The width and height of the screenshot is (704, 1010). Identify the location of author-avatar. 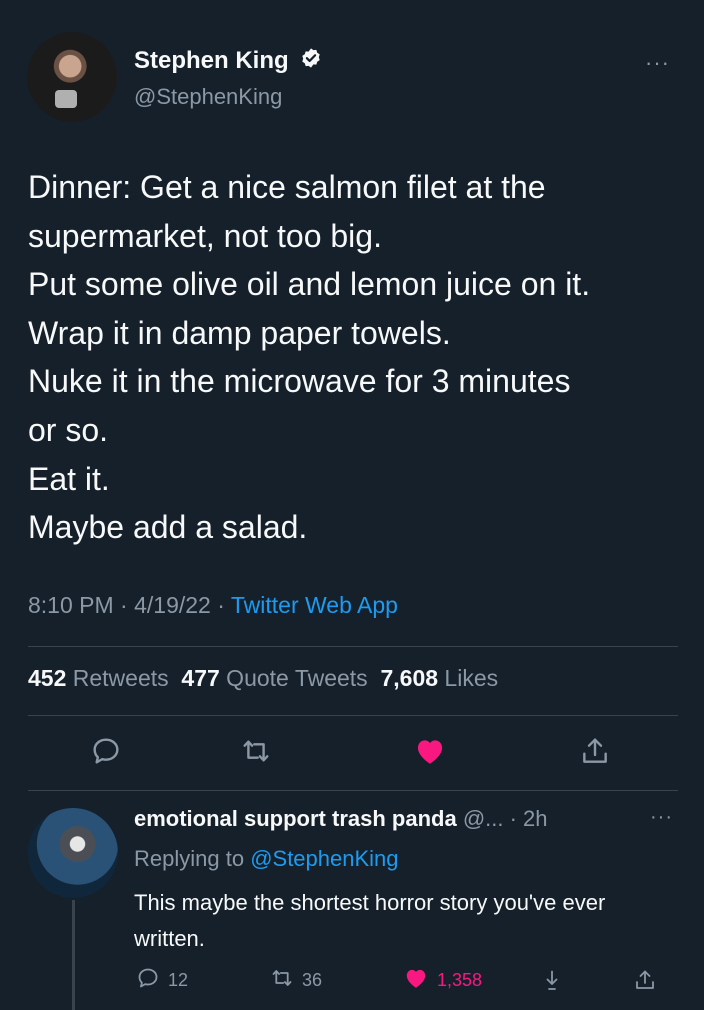
(72, 77).